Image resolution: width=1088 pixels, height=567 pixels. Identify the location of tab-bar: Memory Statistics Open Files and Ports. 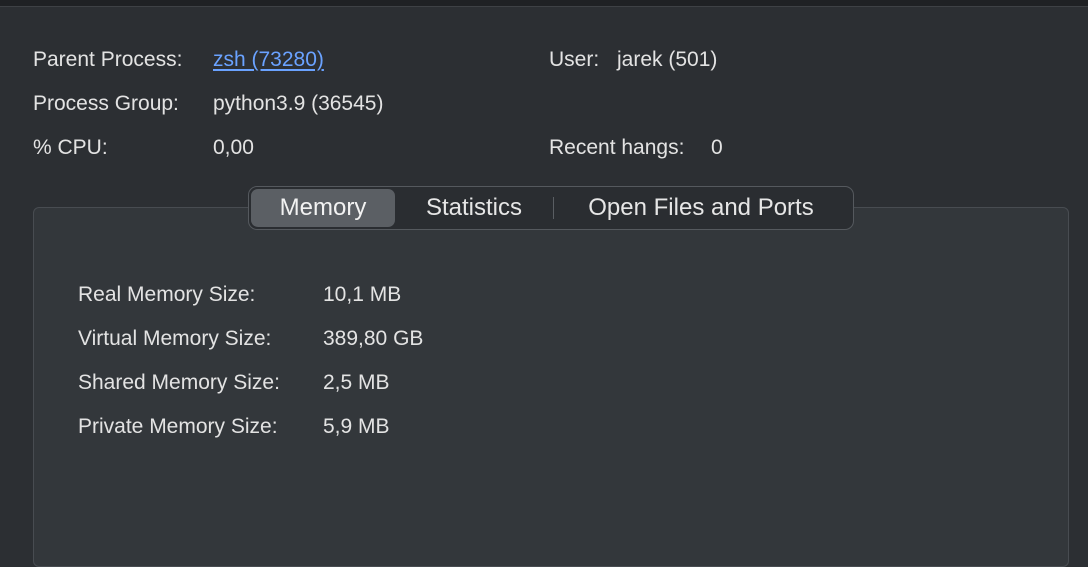
(551, 208).